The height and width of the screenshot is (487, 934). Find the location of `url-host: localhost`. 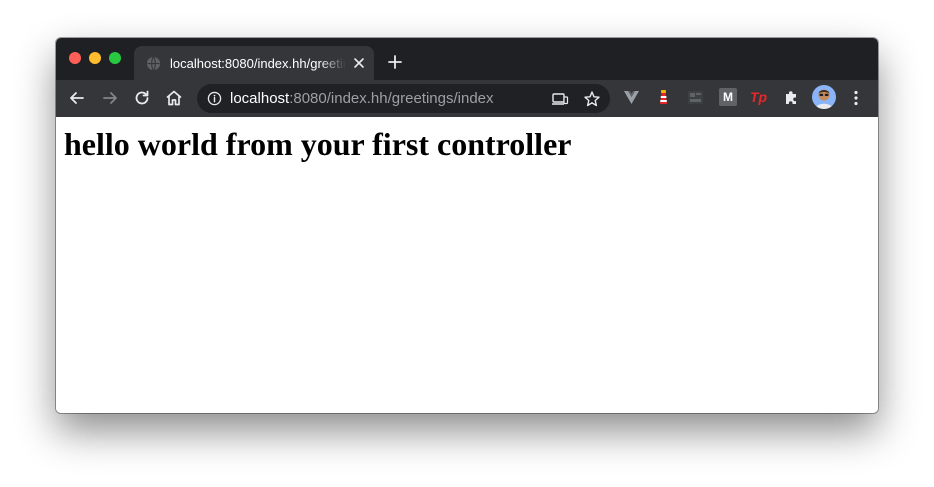

url-host: localhost is located at coordinates (260, 98).